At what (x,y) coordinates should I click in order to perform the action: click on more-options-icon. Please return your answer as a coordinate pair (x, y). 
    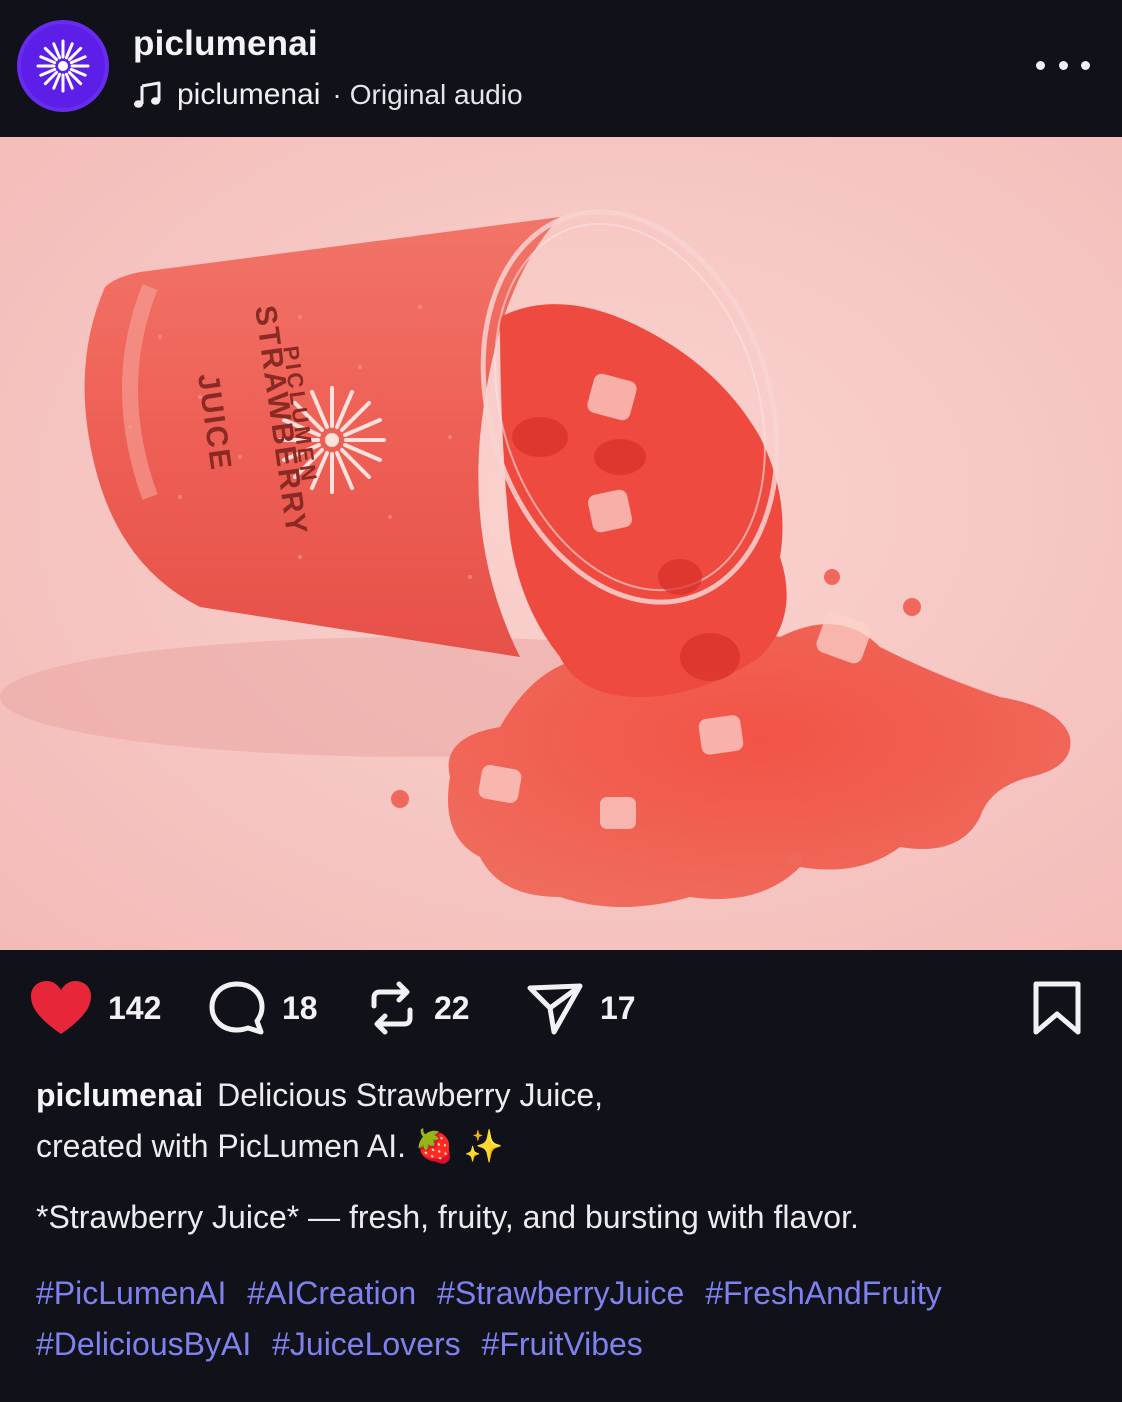
    Looking at the image, I should click on (1063, 65).